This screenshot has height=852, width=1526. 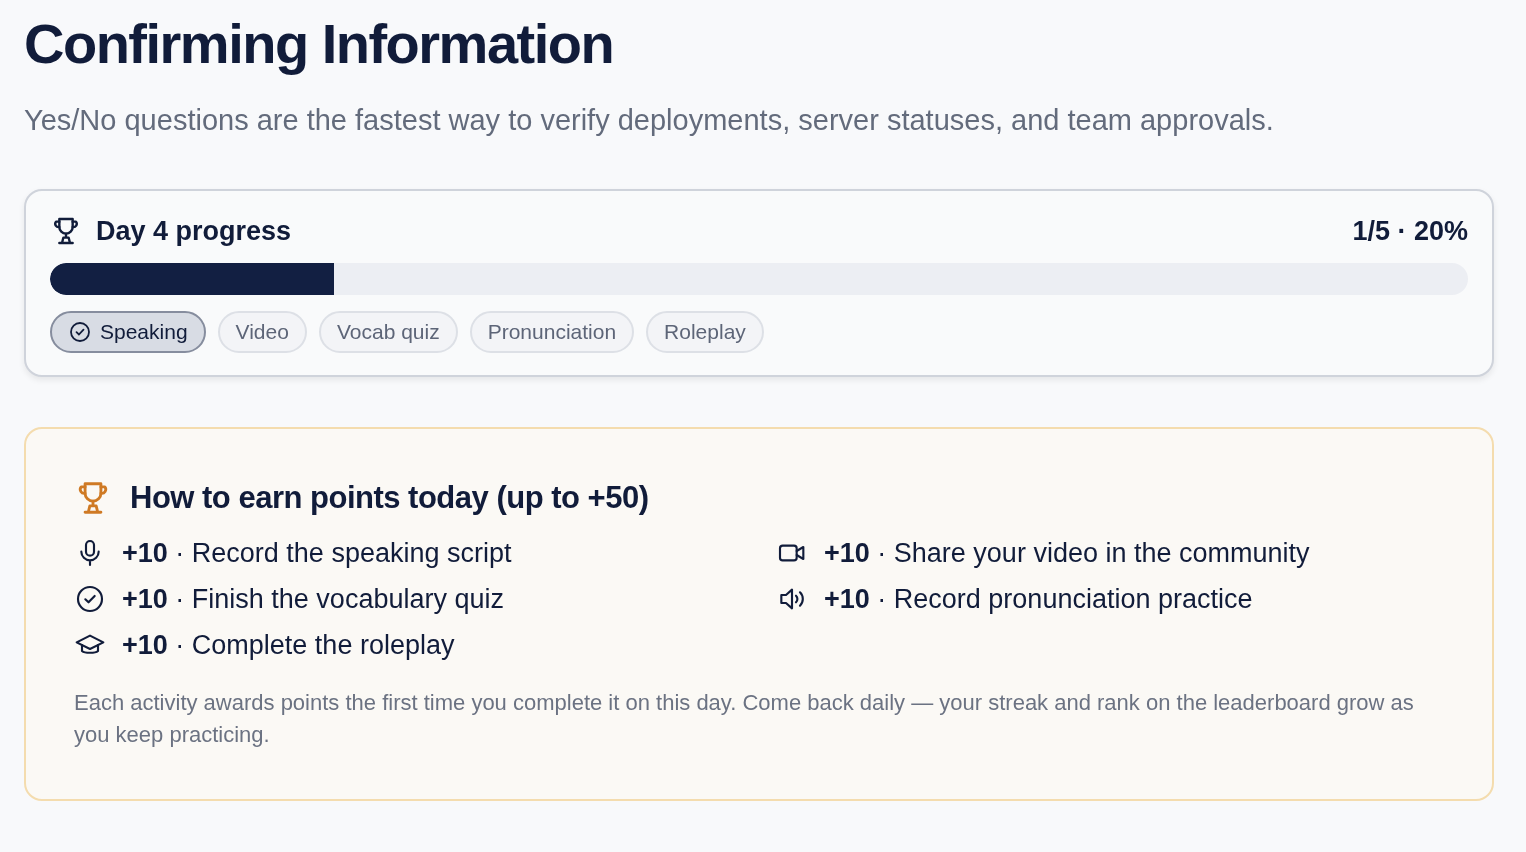 I want to click on points-rule: +10 · Share your video in the community, so click(x=1067, y=553).